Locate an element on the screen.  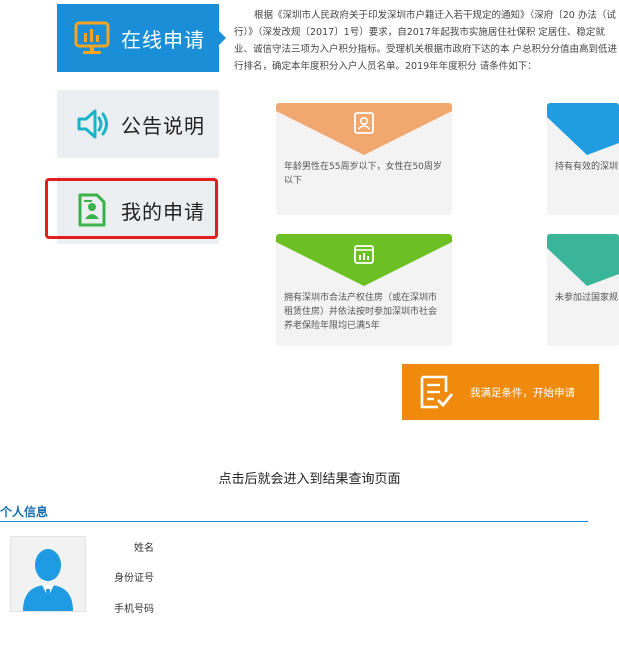
nav-item-notice: 公告说明 is located at coordinates (138, 124).